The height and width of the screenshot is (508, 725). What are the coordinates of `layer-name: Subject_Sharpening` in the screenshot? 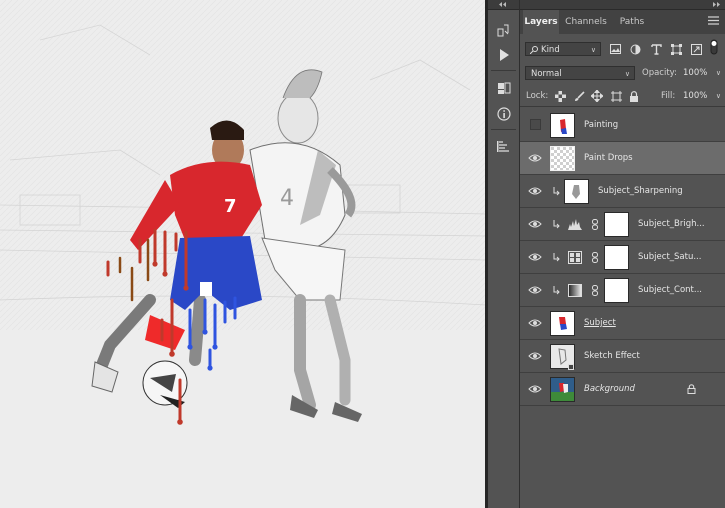 It's located at (640, 191).